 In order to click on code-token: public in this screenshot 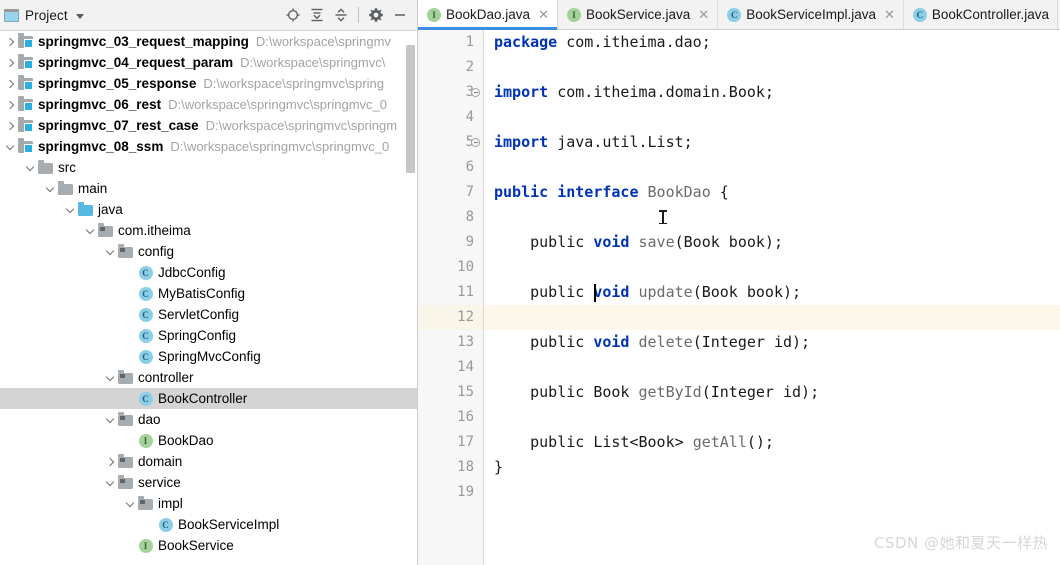, I will do `click(544, 242)`.